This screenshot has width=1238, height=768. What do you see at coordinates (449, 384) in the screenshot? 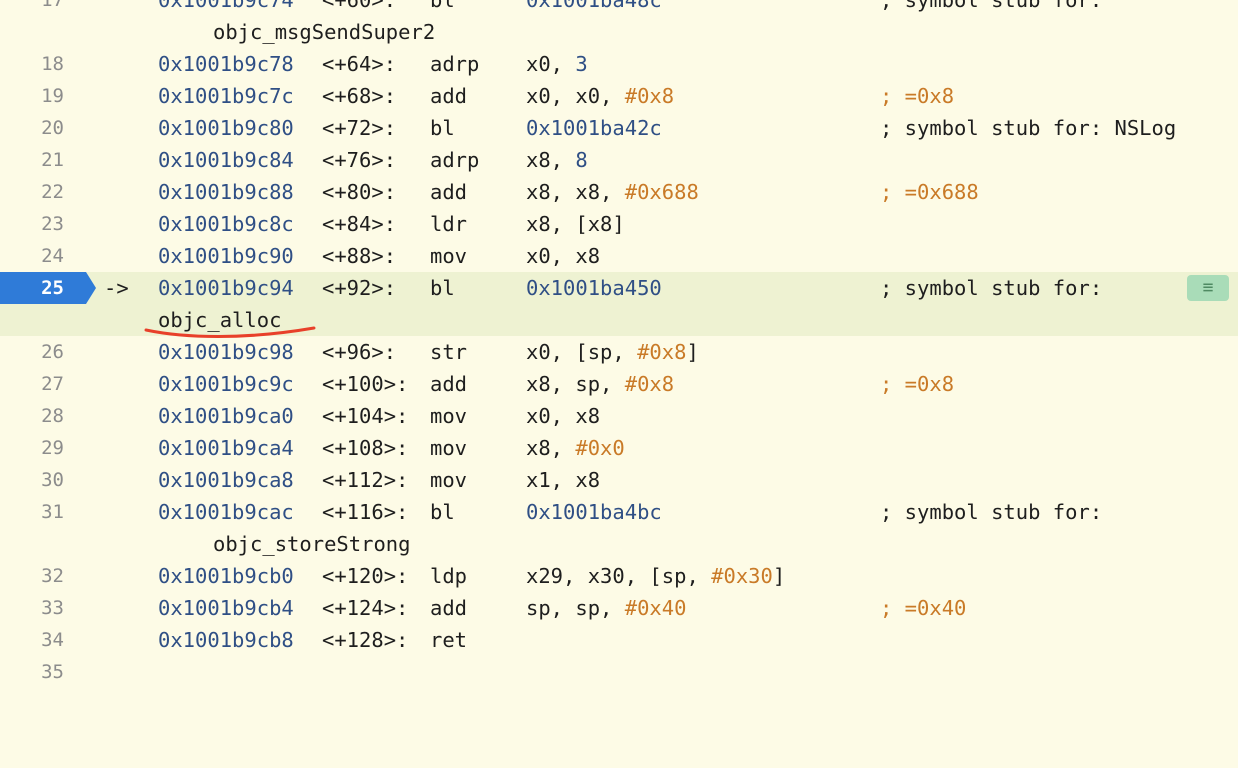
I see `instruction-mnemonic: add` at bounding box center [449, 384].